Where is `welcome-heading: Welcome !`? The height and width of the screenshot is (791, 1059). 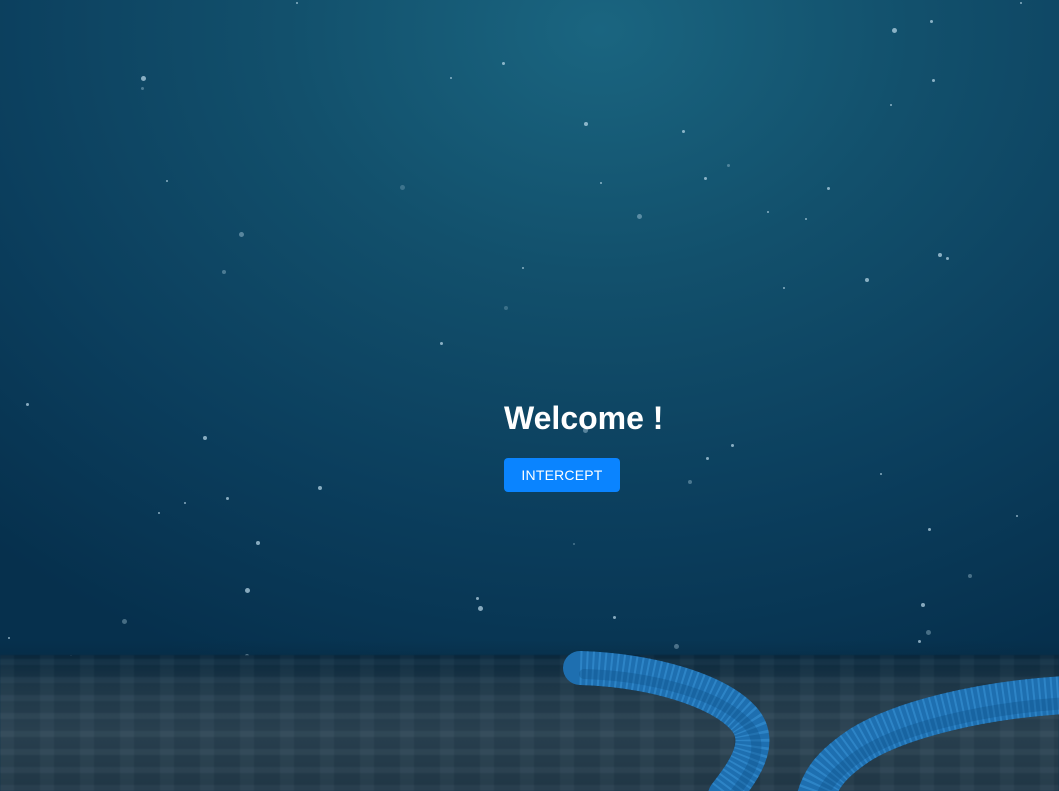
welcome-heading: Welcome ! is located at coordinates (584, 418).